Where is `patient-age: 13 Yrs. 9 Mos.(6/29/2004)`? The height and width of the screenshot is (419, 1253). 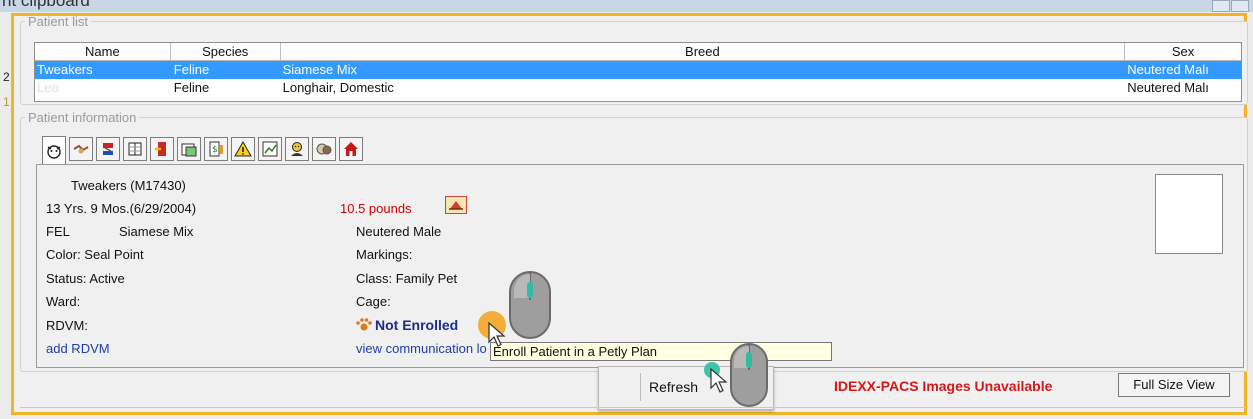 patient-age: 13 Yrs. 9 Mos.(6/29/2004) is located at coordinates (121, 208).